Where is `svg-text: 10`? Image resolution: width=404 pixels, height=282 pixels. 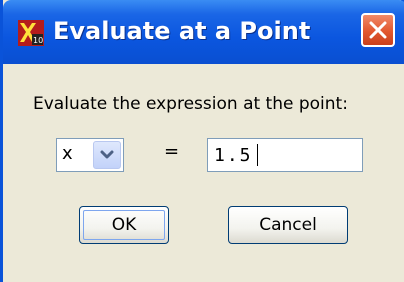 svg-text: 10 is located at coordinates (38, 40).